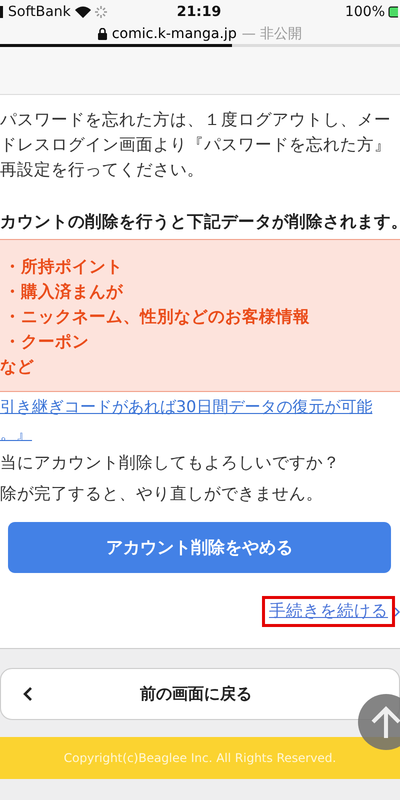 This screenshot has height=800, width=400. What do you see at coordinates (174, 34) in the screenshot?
I see `url-text: comic.k-manga.jp` at bounding box center [174, 34].